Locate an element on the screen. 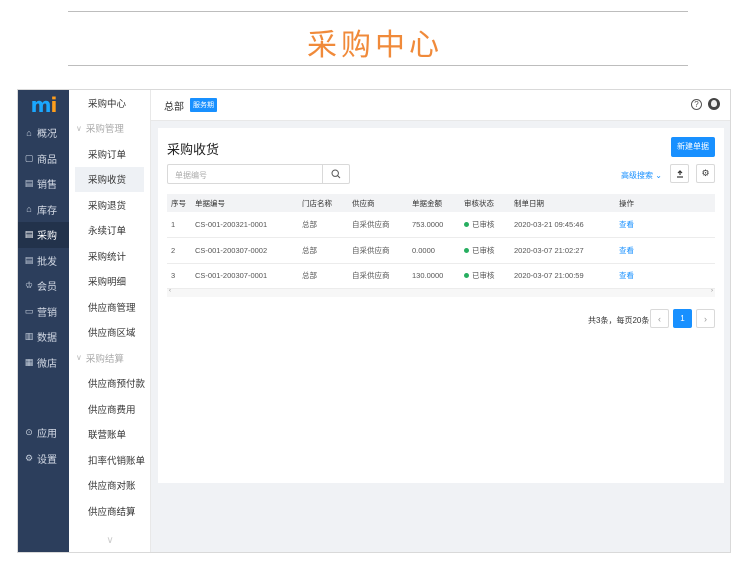 The image size is (750, 581). subnav-settle-item-5: 供应商结算 is located at coordinates (109, 511).